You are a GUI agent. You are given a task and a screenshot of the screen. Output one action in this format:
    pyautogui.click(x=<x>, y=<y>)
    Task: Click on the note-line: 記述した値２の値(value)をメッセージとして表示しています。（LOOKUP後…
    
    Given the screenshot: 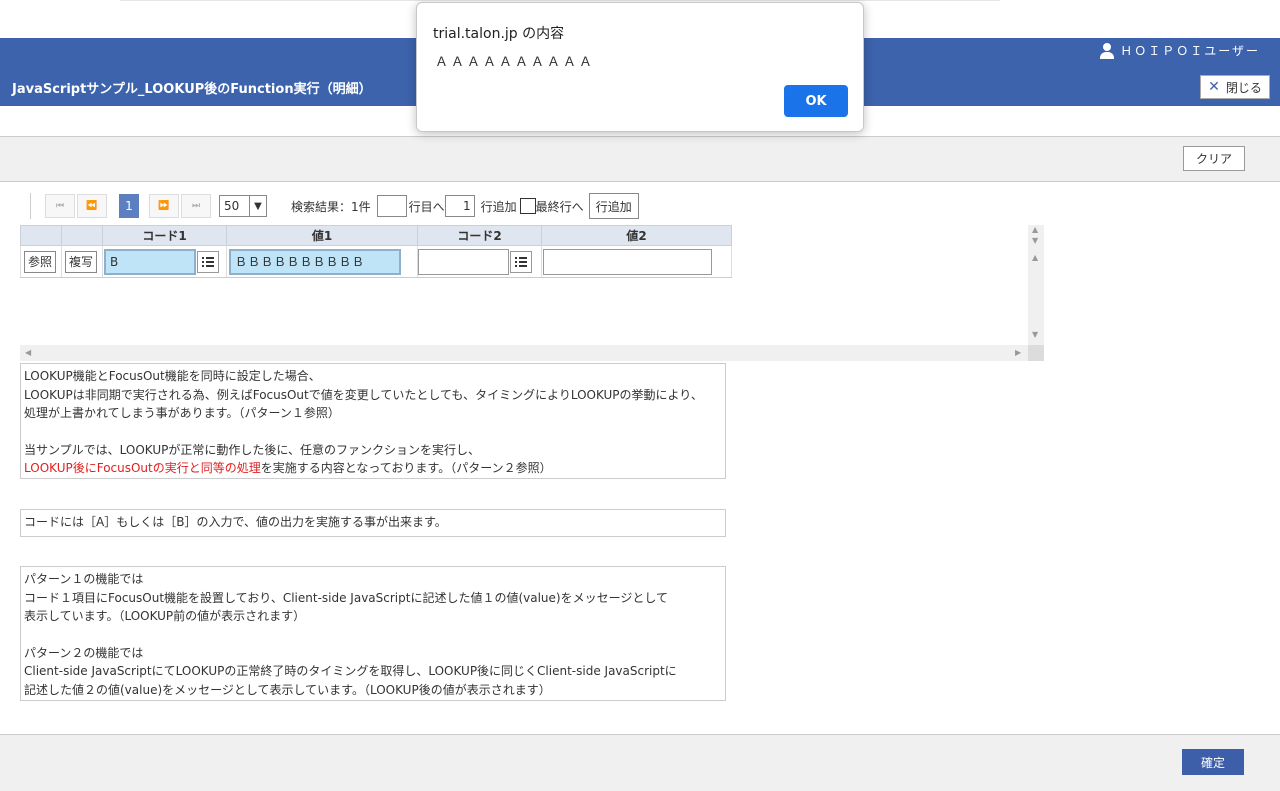 What is the action you would take?
    pyautogui.click(x=287, y=689)
    